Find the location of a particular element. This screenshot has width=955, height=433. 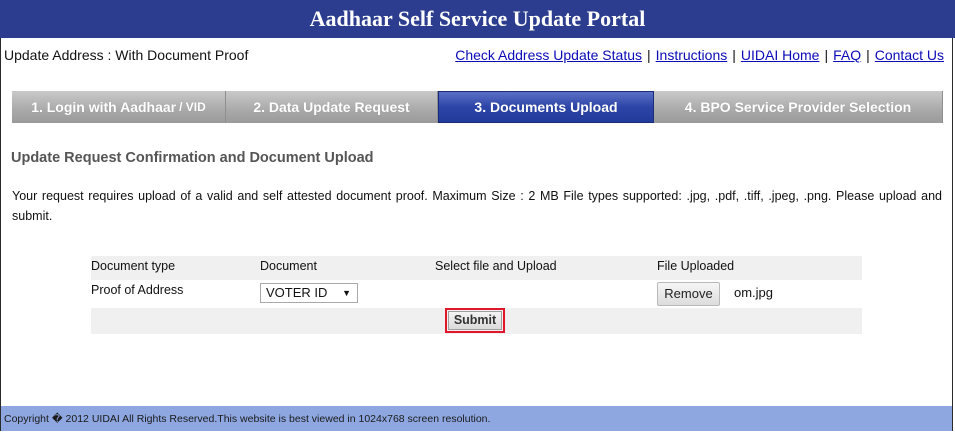

document-type-cell: Proof of Address is located at coordinates (137, 290).